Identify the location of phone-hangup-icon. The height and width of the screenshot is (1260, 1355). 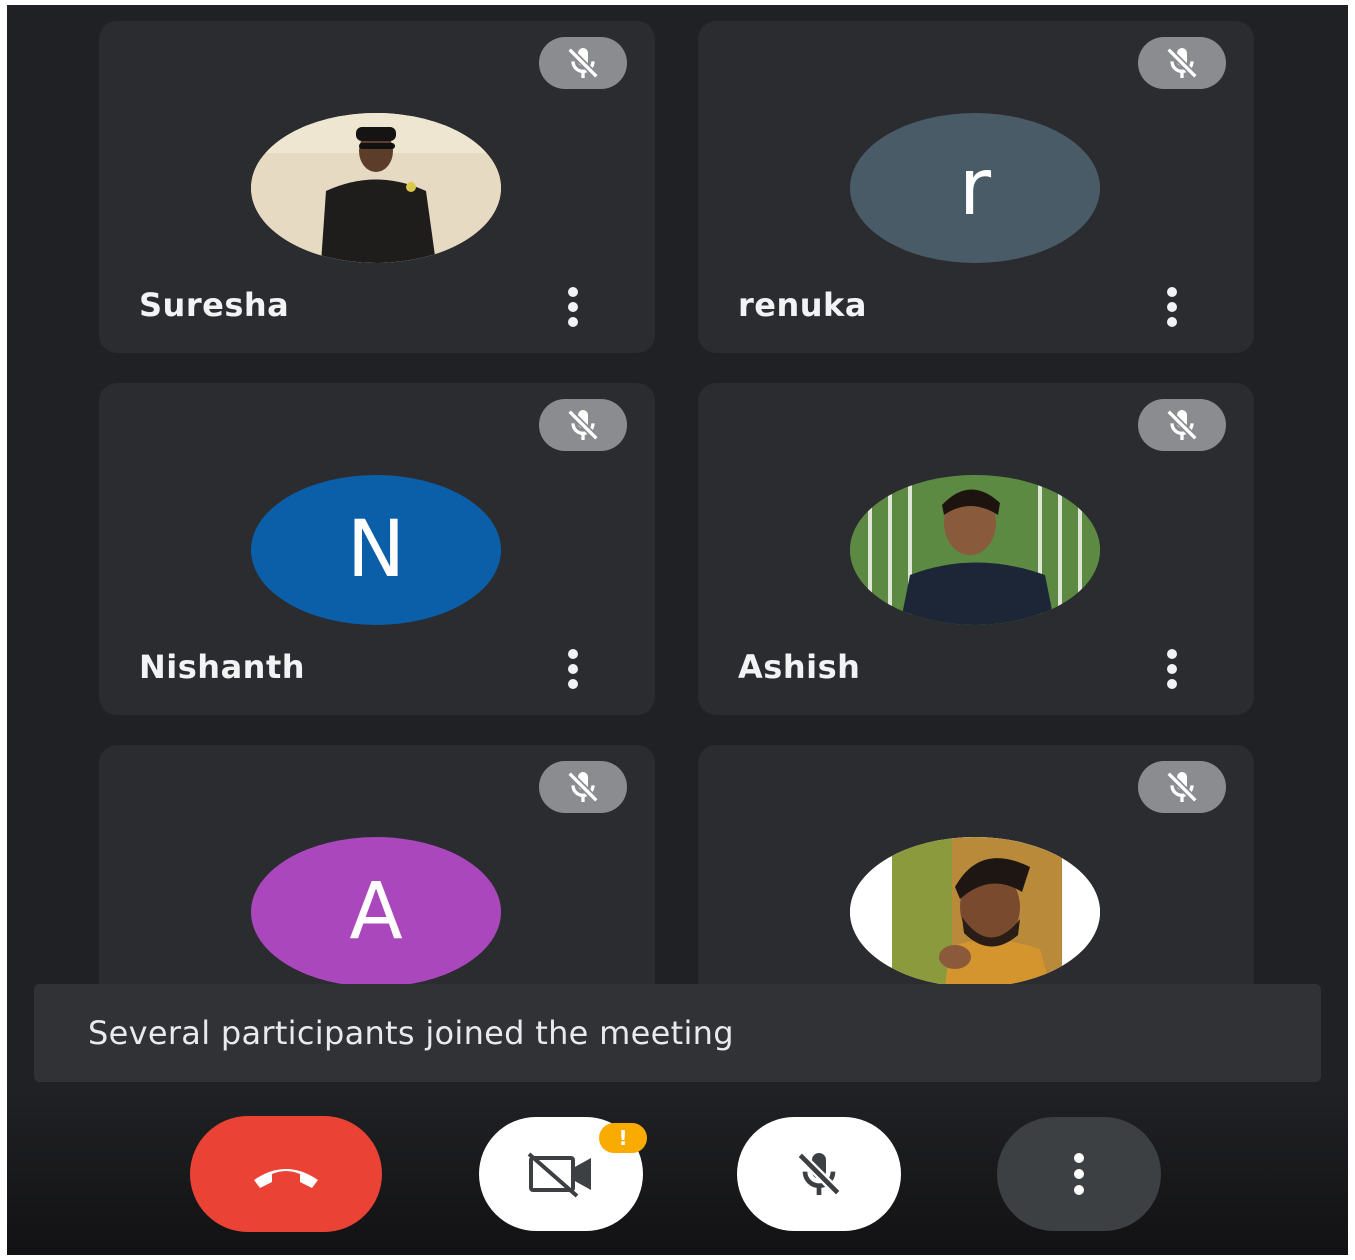
(286, 1178).